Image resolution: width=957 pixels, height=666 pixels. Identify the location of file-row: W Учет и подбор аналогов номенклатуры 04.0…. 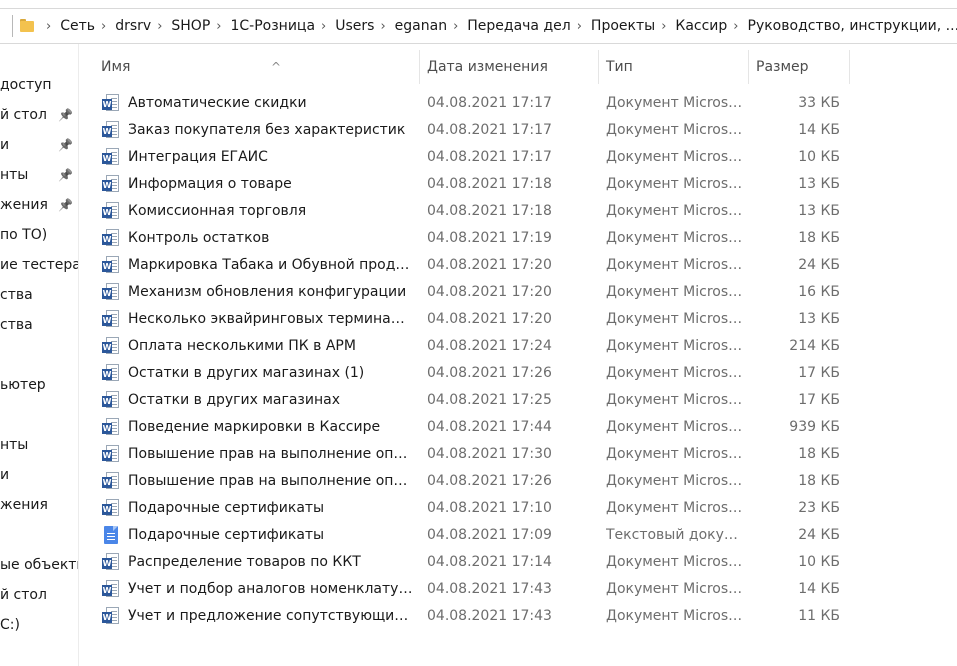
(518, 589).